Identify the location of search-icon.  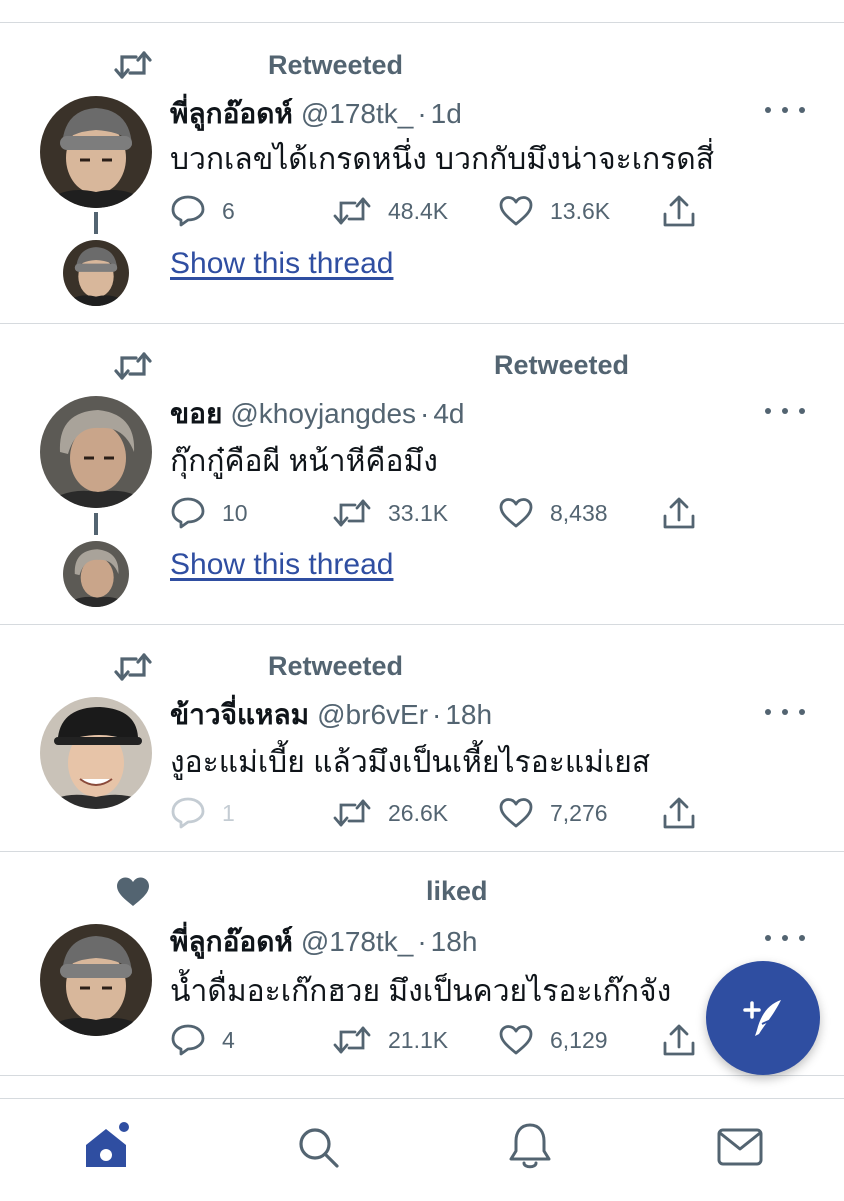
(319, 1148).